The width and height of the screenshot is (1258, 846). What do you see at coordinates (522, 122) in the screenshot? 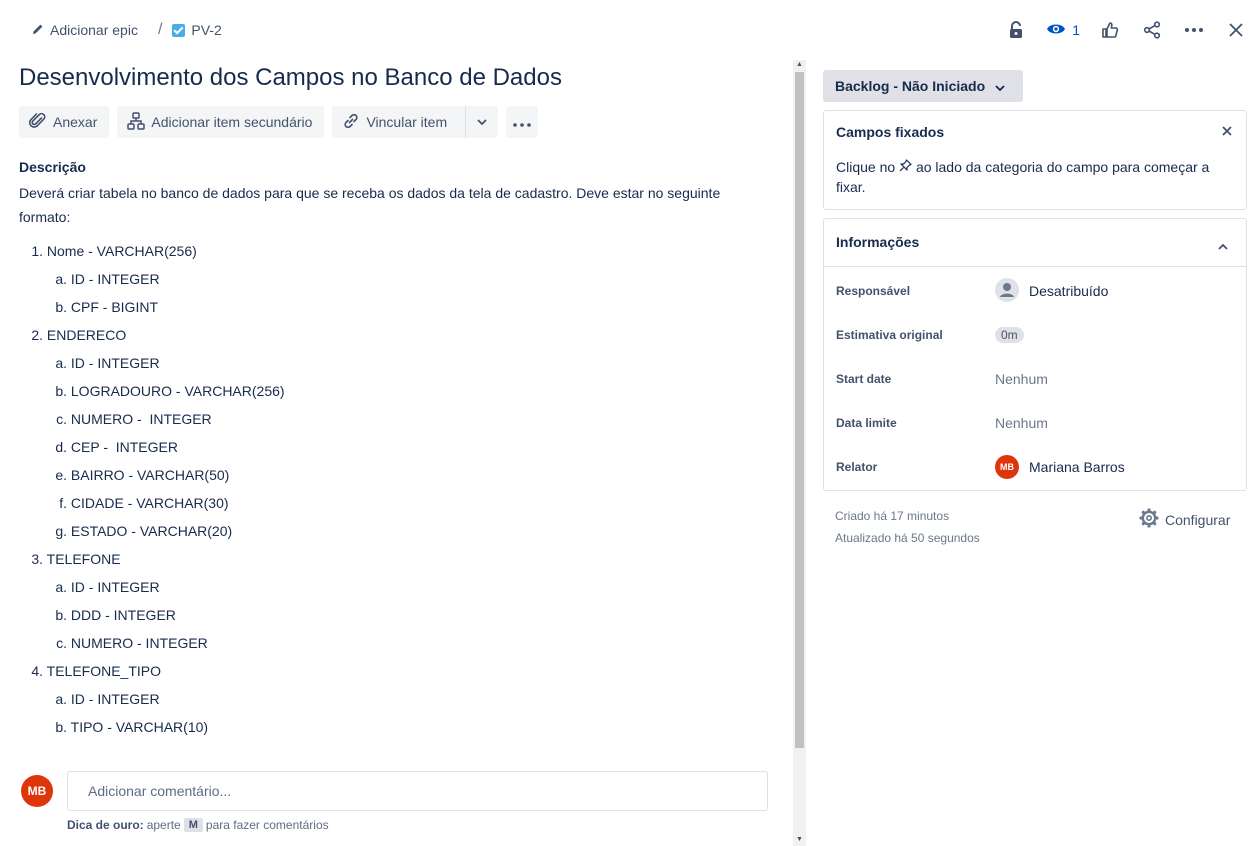
I see `toolbar-more-button` at bounding box center [522, 122].